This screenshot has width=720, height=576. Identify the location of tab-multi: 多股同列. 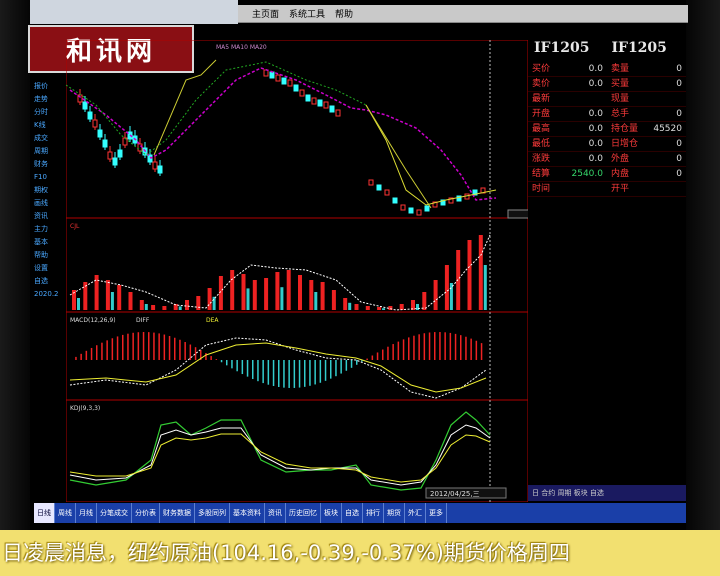
(212, 513).